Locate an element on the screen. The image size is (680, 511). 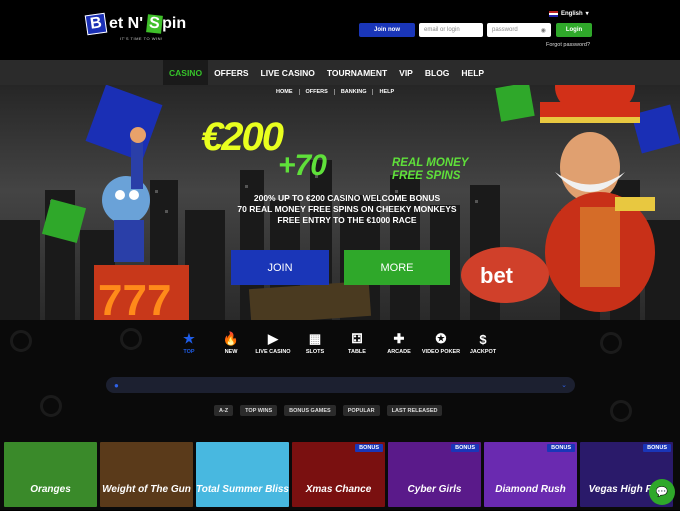
game-title: Cyber Girls is located at coordinates (434, 489).